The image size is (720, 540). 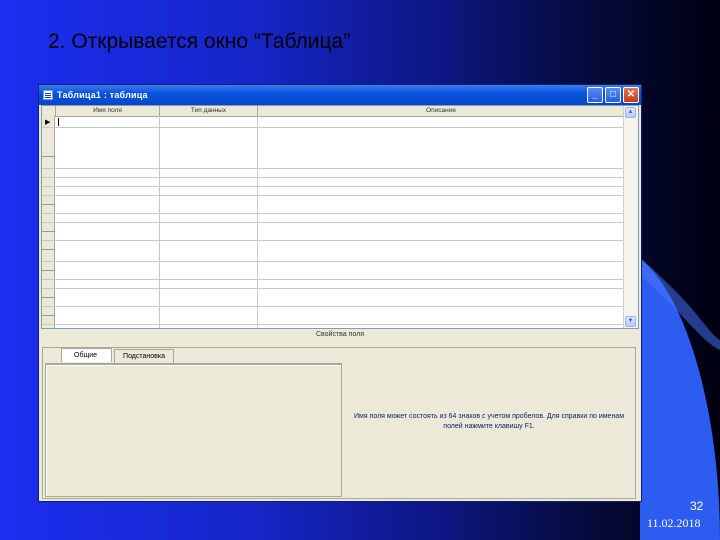 I want to click on text-cursor, so click(x=58, y=122).